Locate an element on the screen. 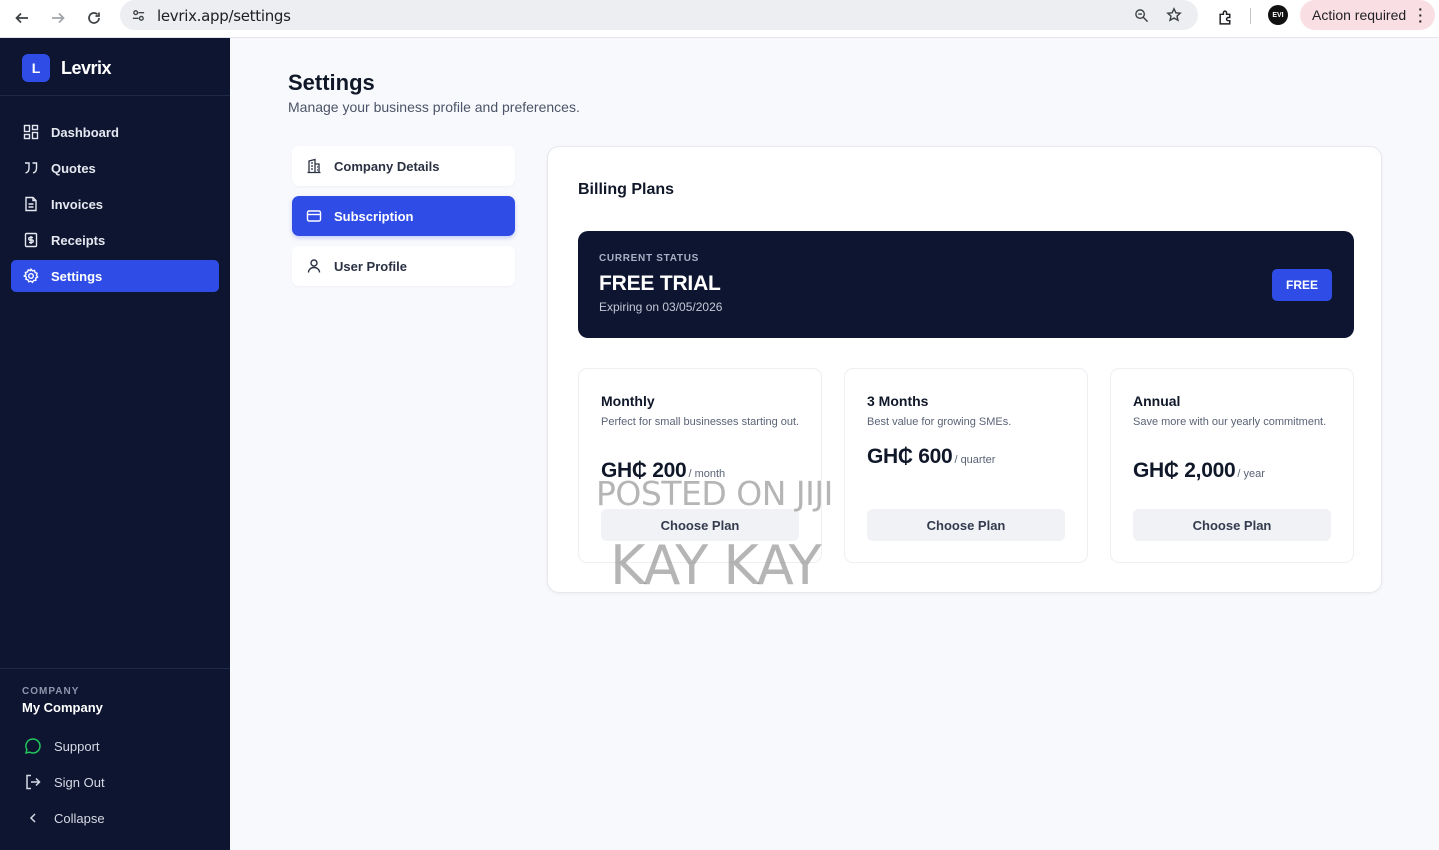  status-badge: FREE is located at coordinates (1302, 285).